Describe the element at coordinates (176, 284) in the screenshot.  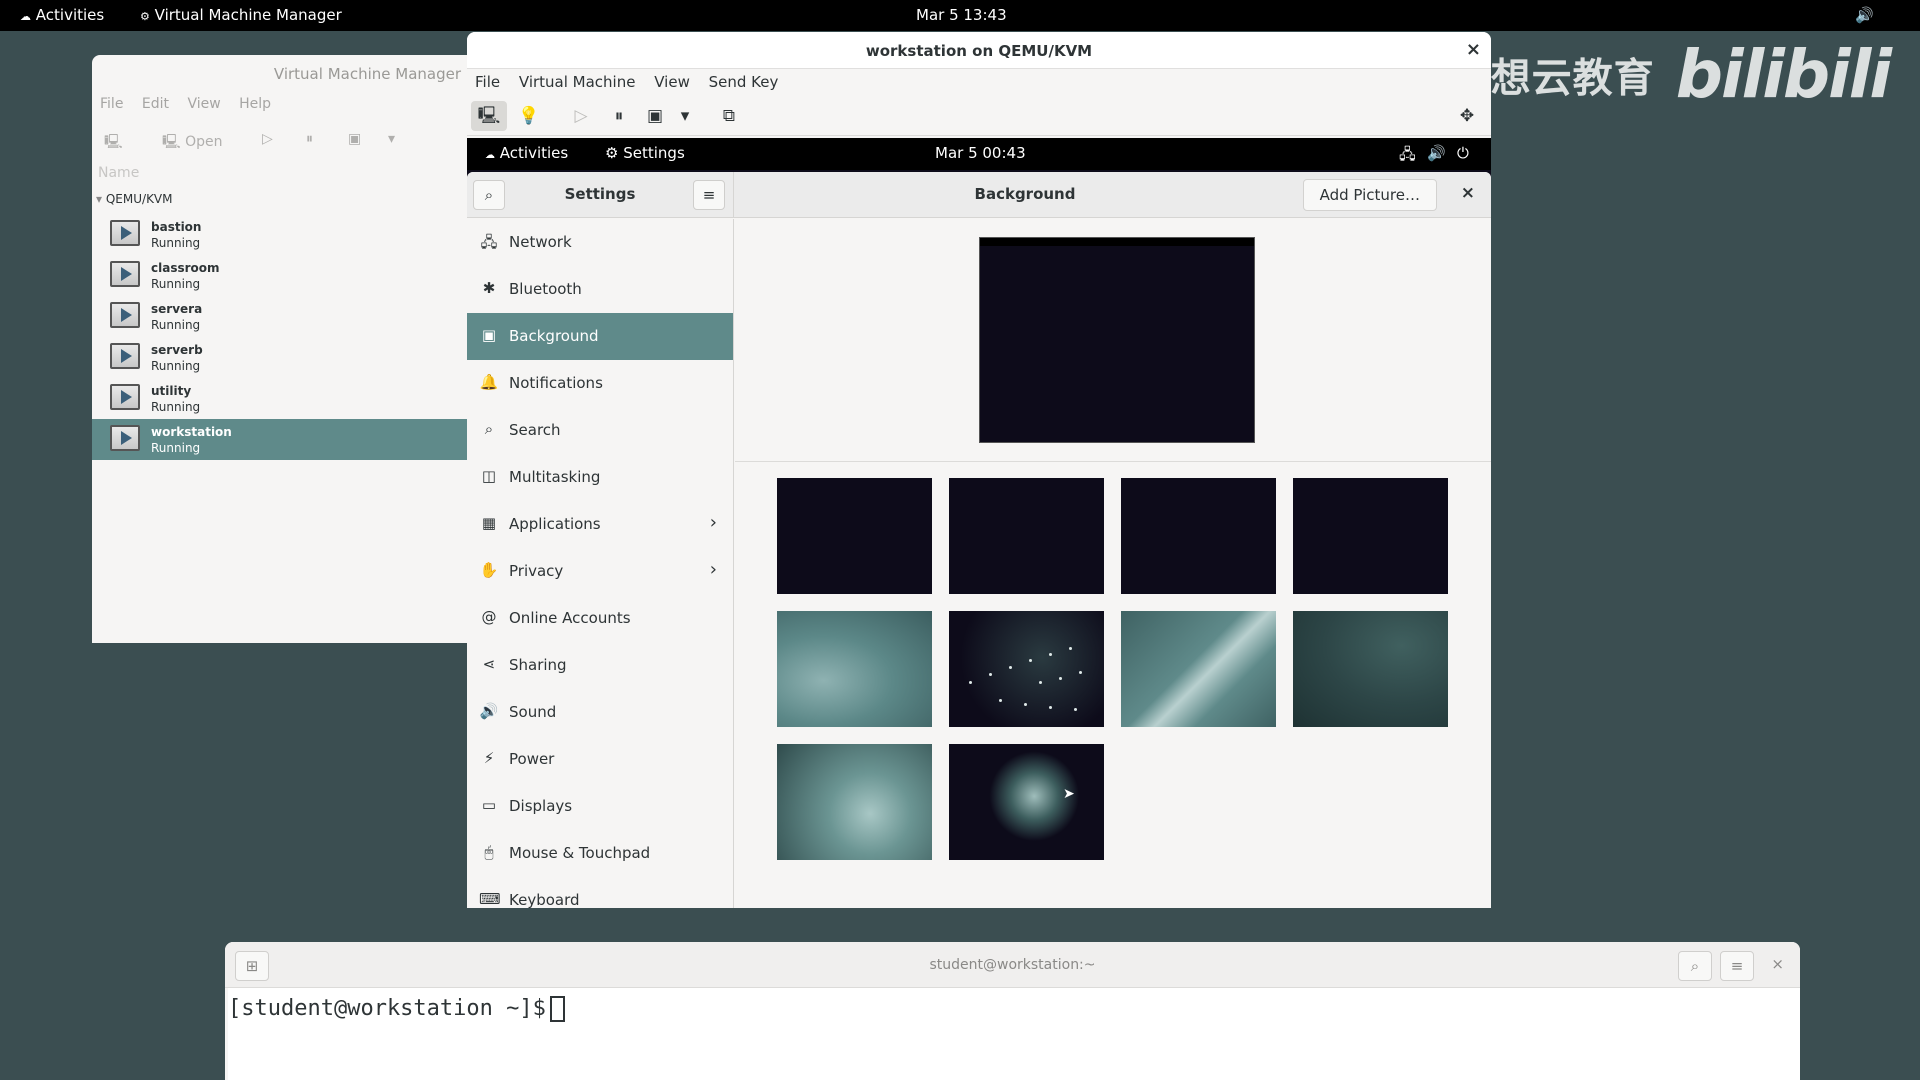
I see `vm-status: Running` at that location.